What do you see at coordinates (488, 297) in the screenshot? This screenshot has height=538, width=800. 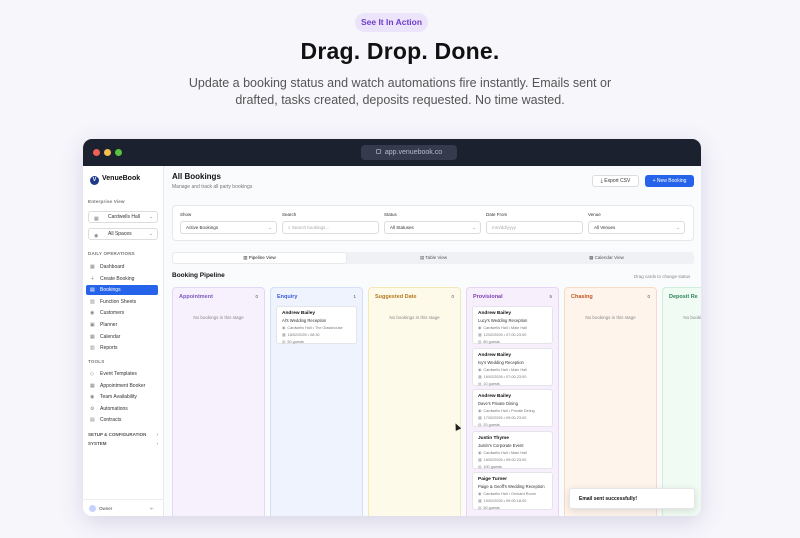 I see `column-title: Provisional` at bounding box center [488, 297].